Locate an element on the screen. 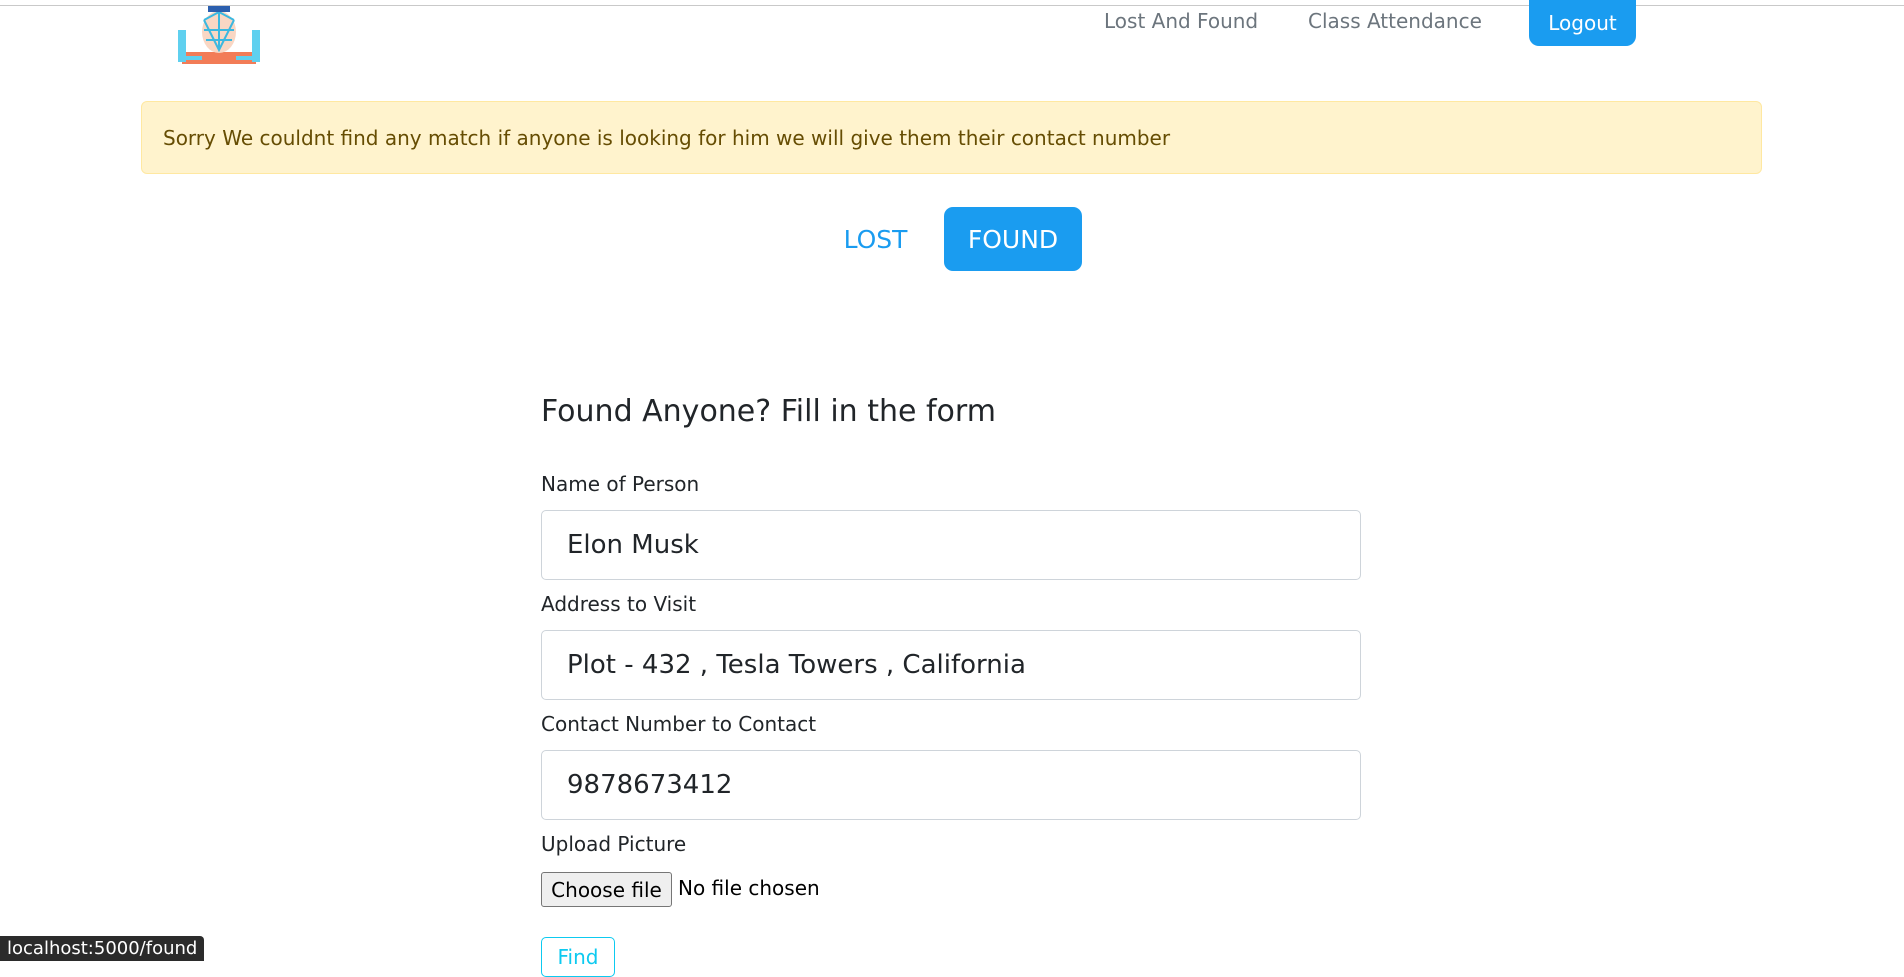  upload-label: Upload Picture is located at coordinates (614, 844).